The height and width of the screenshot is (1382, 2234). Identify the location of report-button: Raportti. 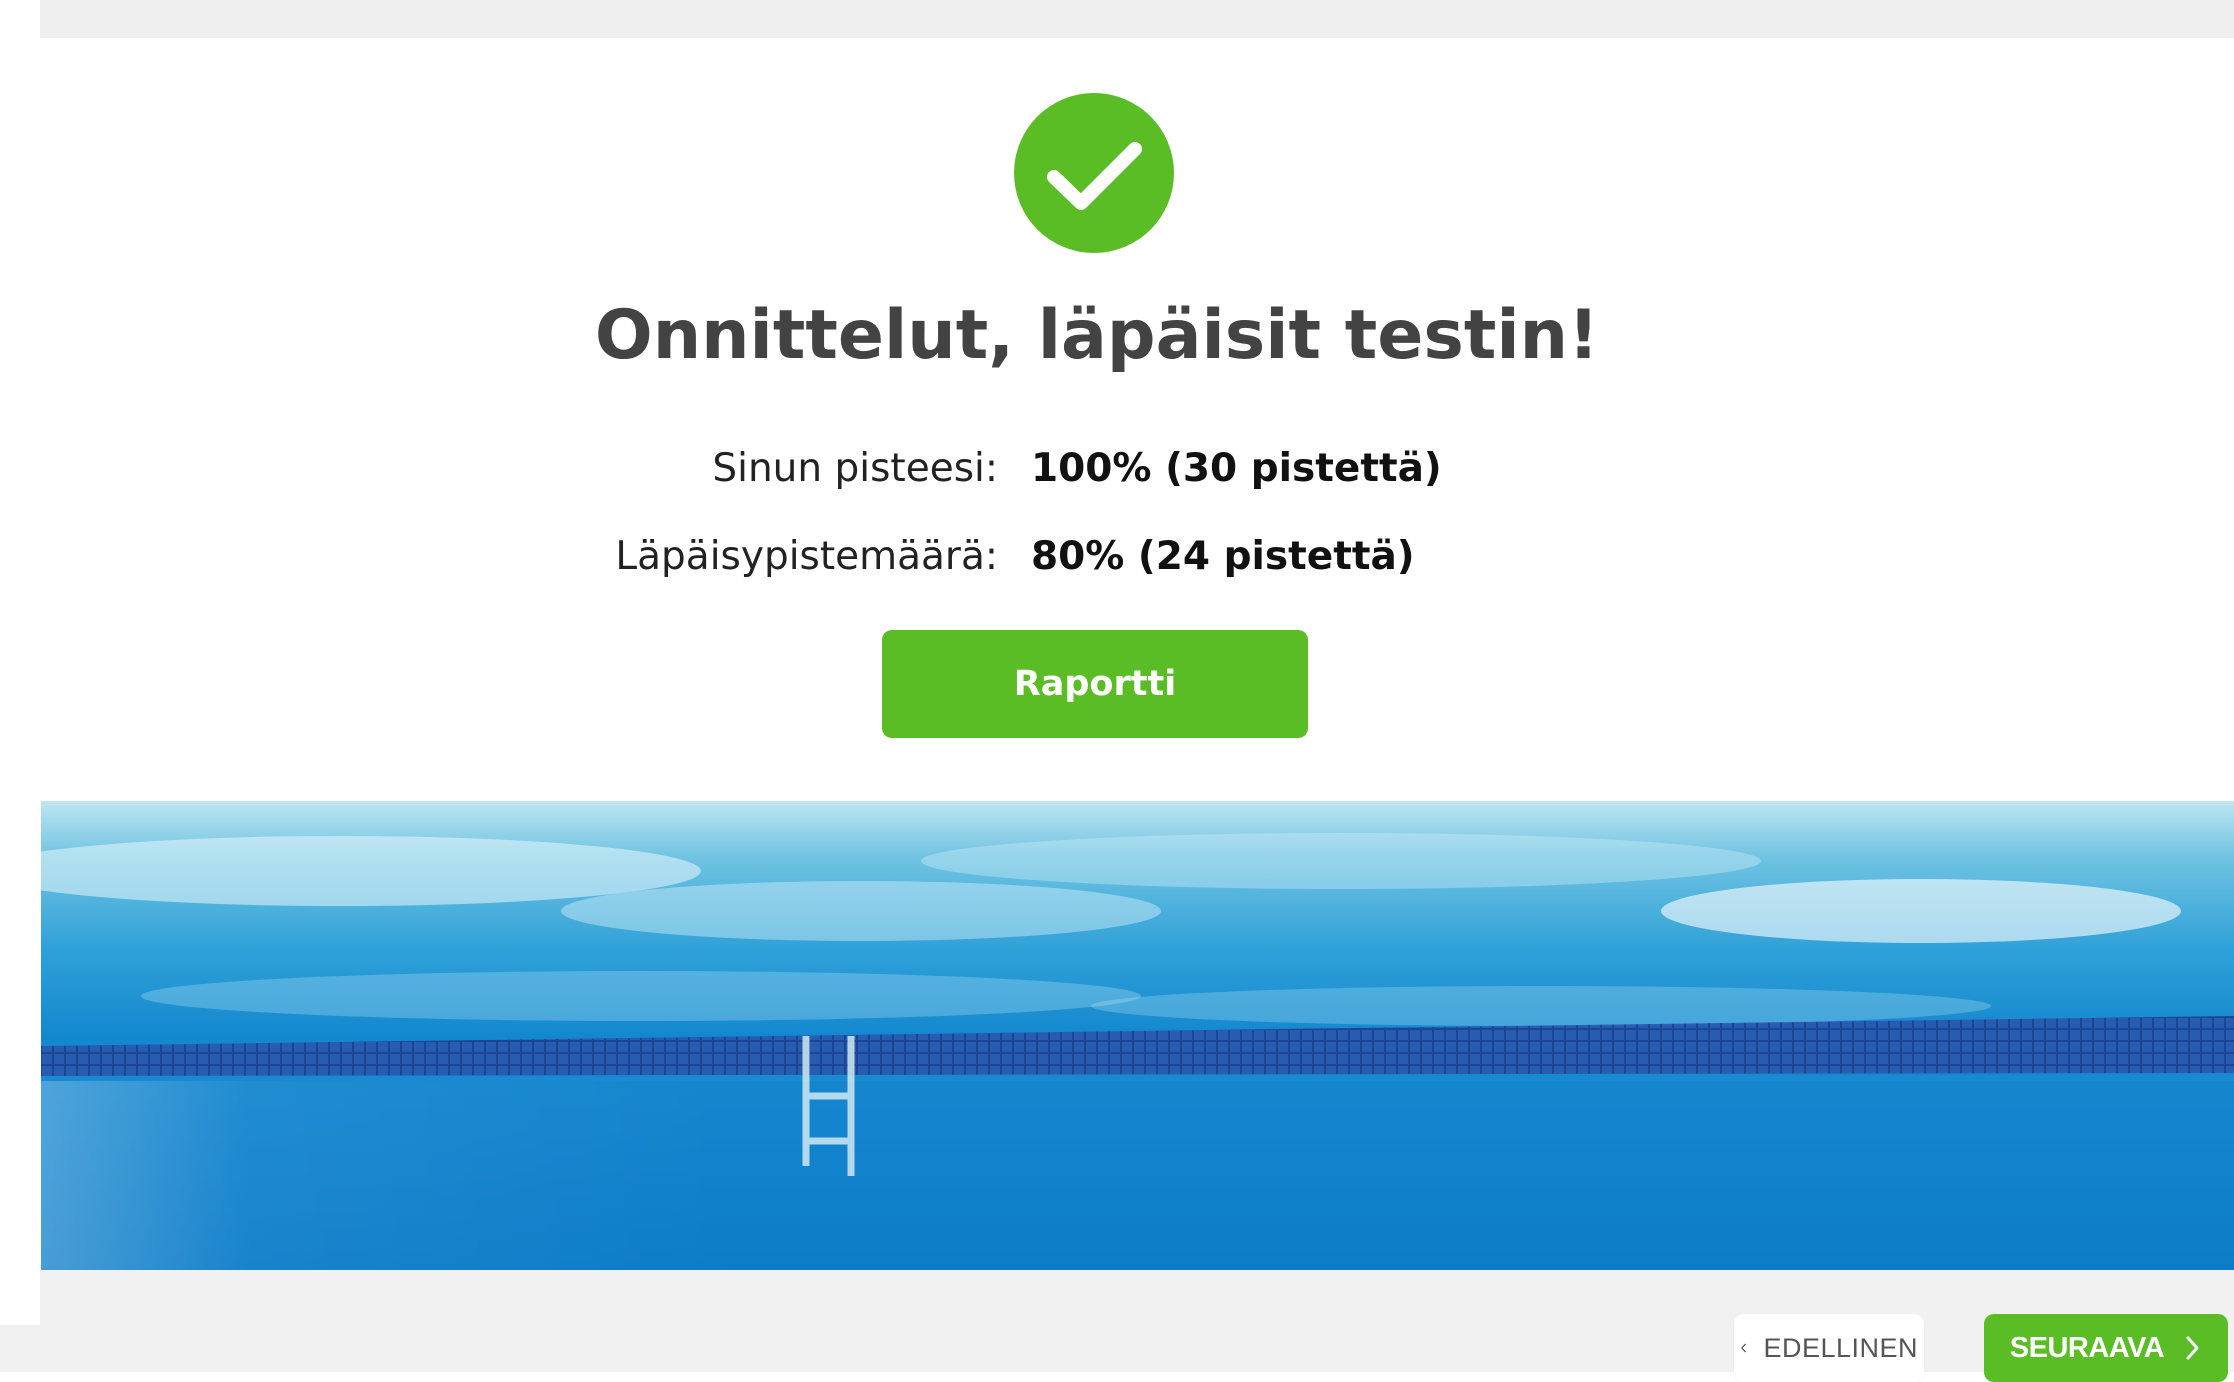
(1095, 684).